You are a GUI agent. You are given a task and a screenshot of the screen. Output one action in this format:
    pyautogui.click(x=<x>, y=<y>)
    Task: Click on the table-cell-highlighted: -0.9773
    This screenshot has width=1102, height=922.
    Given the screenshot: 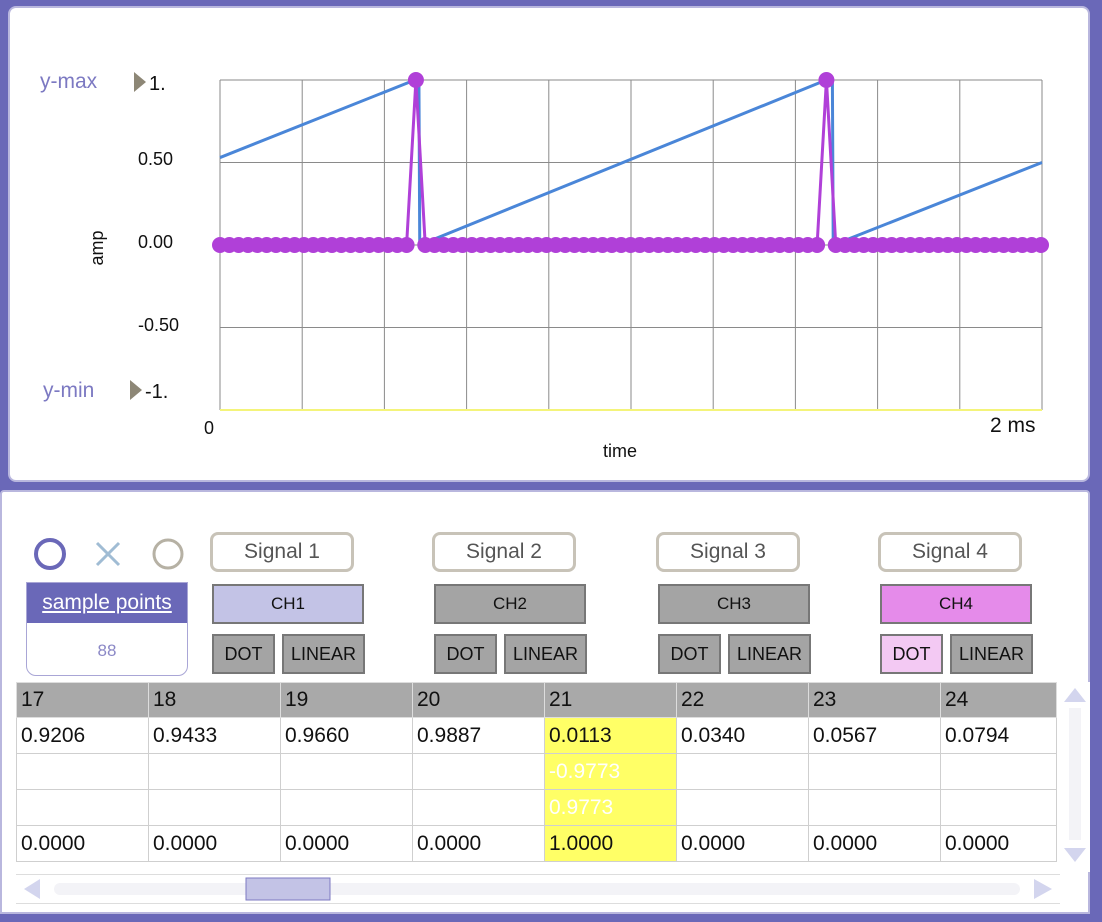 What is the action you would take?
    pyautogui.click(x=610, y=771)
    